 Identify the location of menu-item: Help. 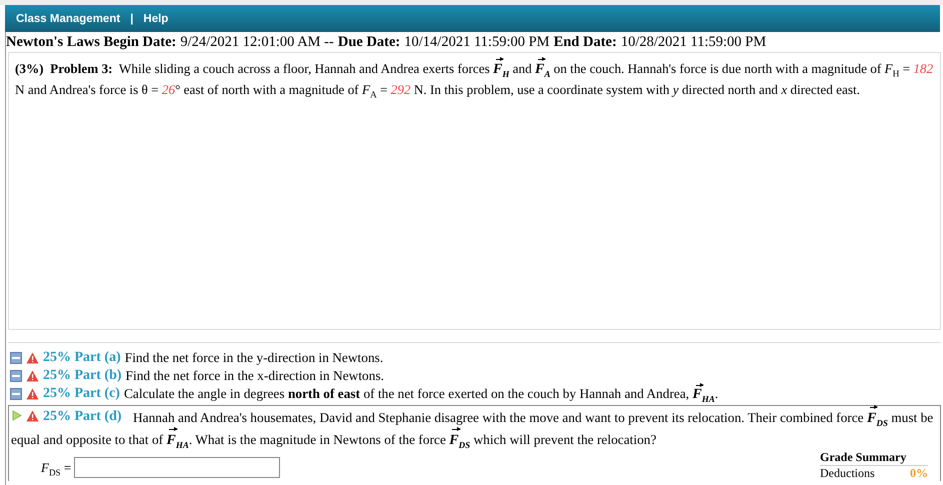
(155, 18).